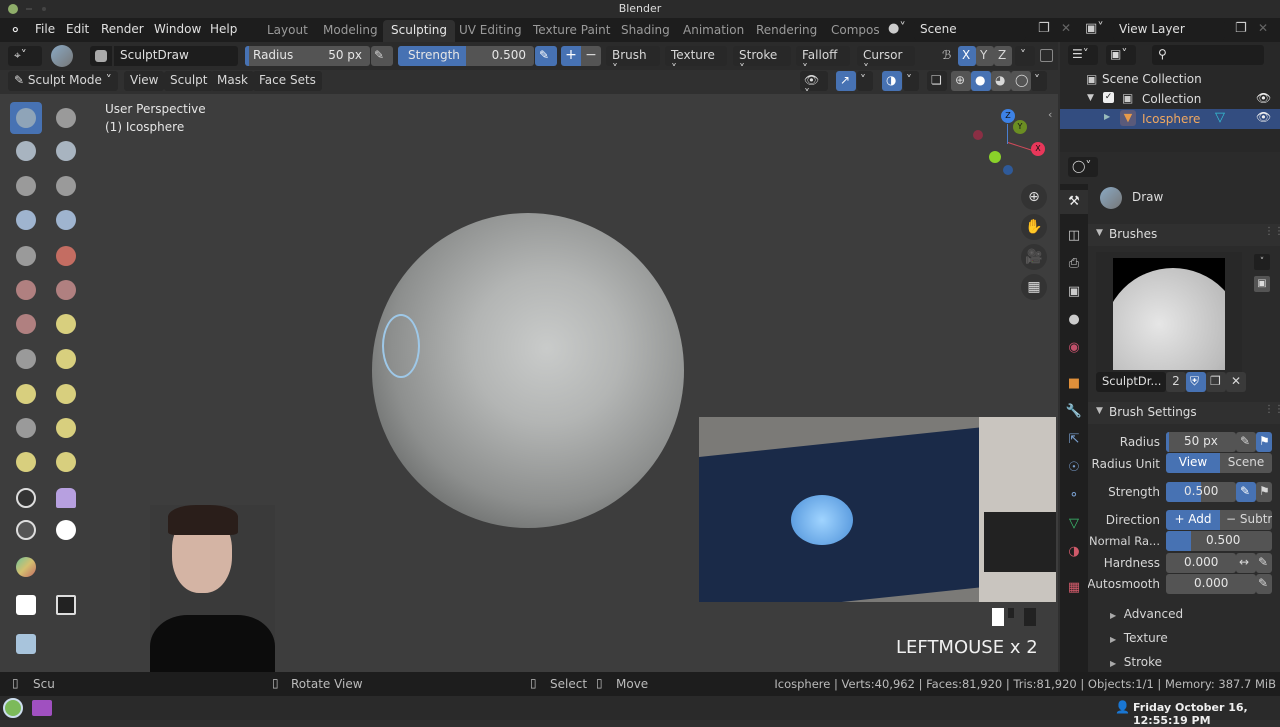 The height and width of the screenshot is (727, 1280). I want to click on texture-menu: Texture ˅, so click(696, 61).